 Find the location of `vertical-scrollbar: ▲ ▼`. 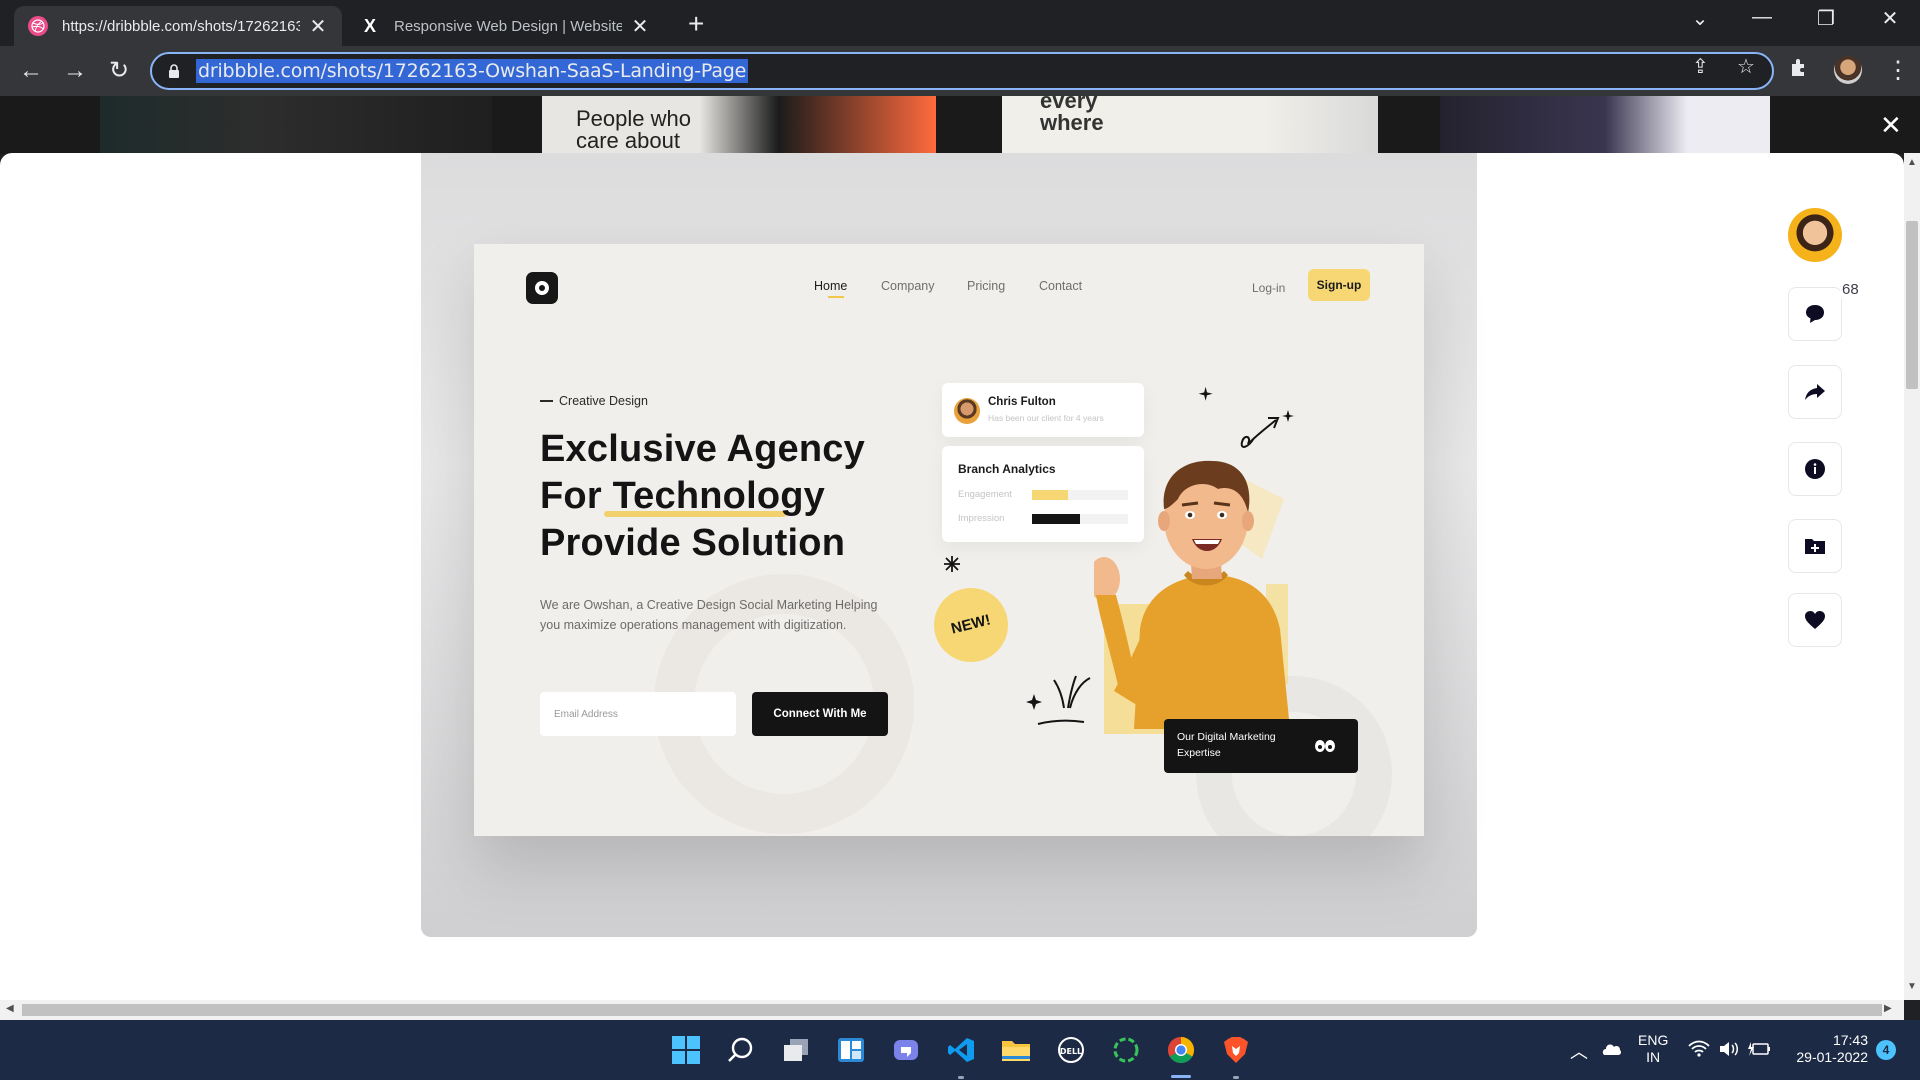

vertical-scrollbar: ▲ ▼ is located at coordinates (1912, 576).